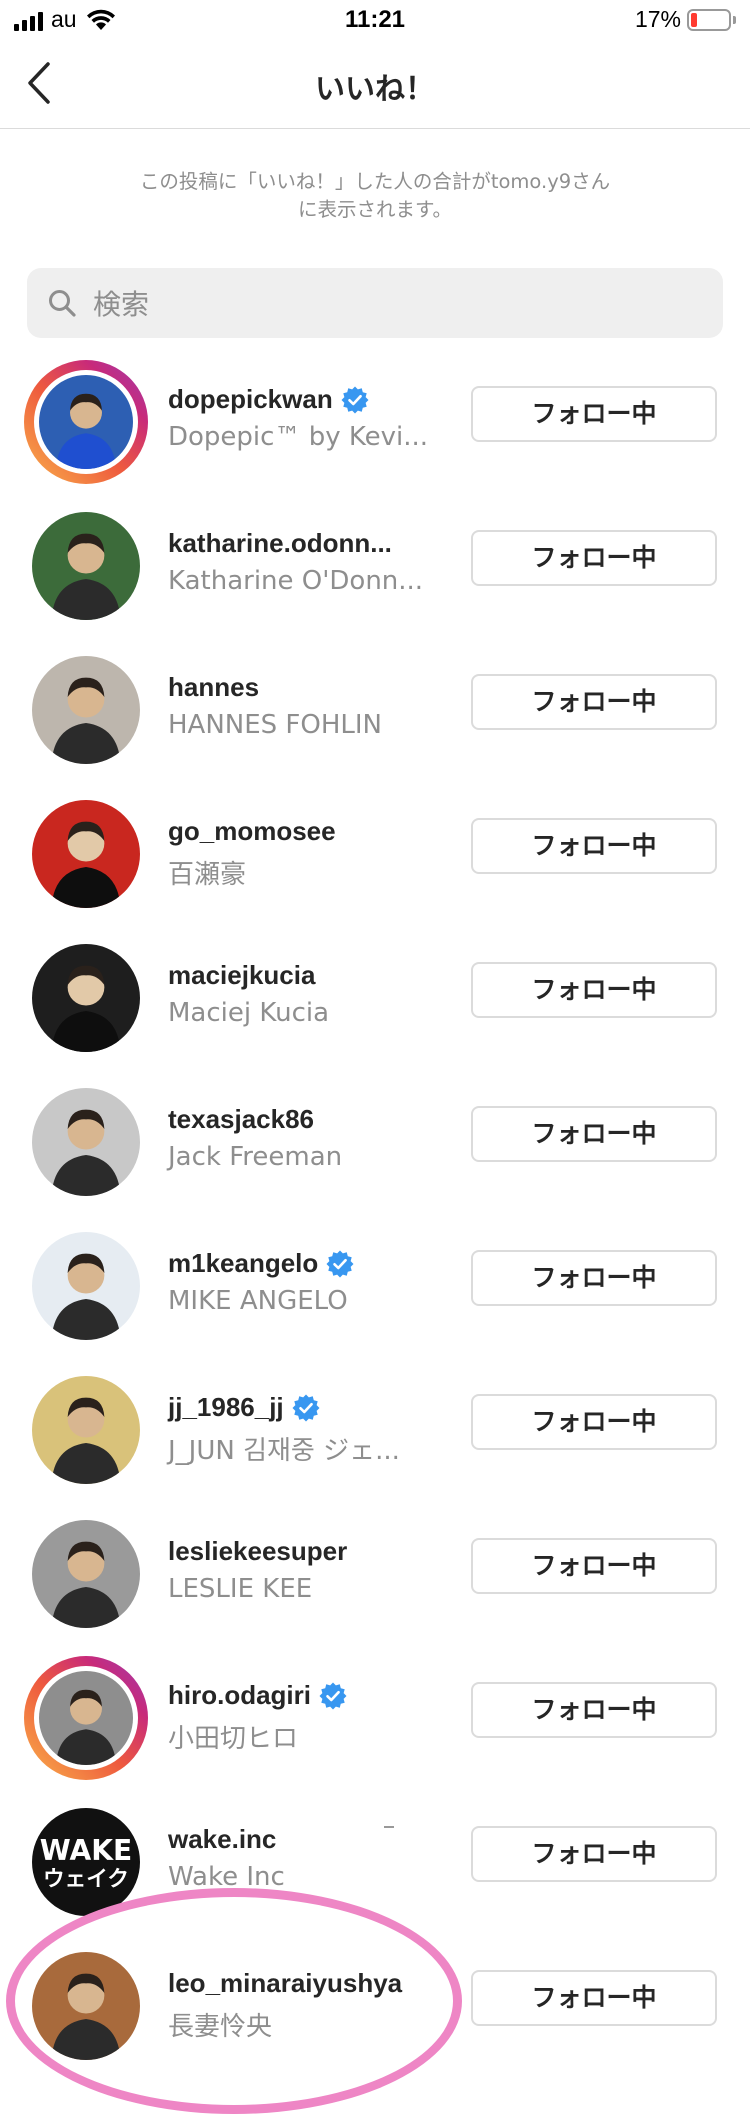 Image resolution: width=750 pixels, height=2114 pixels. What do you see at coordinates (375, 196) in the screenshot?
I see `likes-notice: この投稿に「いいね！」した人の合計がtomo.y9さん に表示されます。` at bounding box center [375, 196].